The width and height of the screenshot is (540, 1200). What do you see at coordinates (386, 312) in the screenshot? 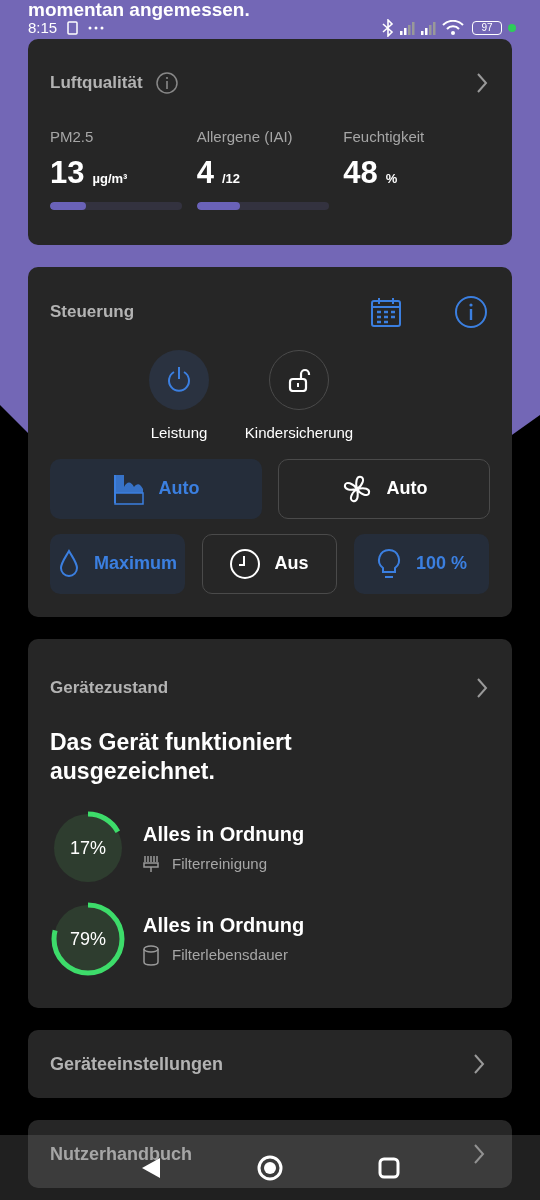
I see `calendar-icon` at bounding box center [386, 312].